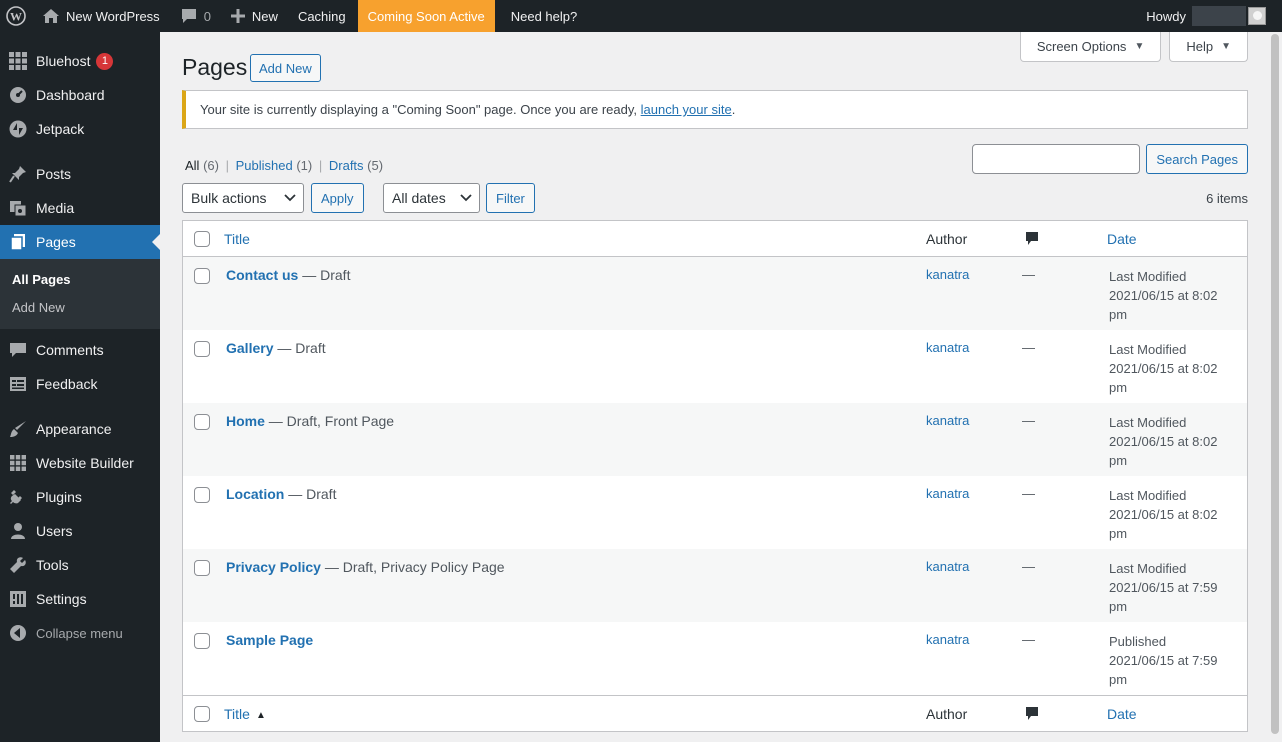  What do you see at coordinates (262, 275) in the screenshot?
I see `row-title-link: Contact us` at bounding box center [262, 275].